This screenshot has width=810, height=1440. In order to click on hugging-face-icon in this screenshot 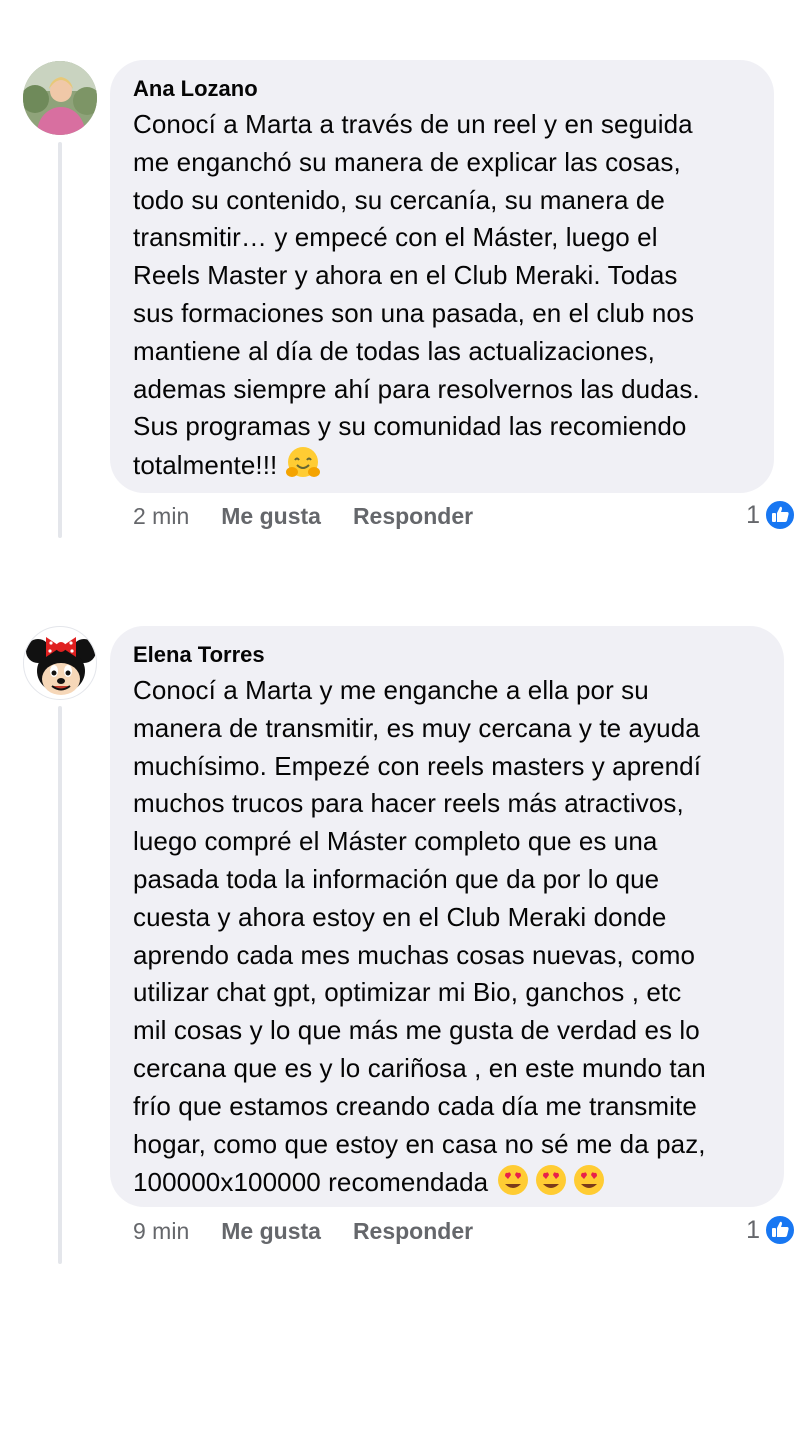, I will do `click(303, 468)`.